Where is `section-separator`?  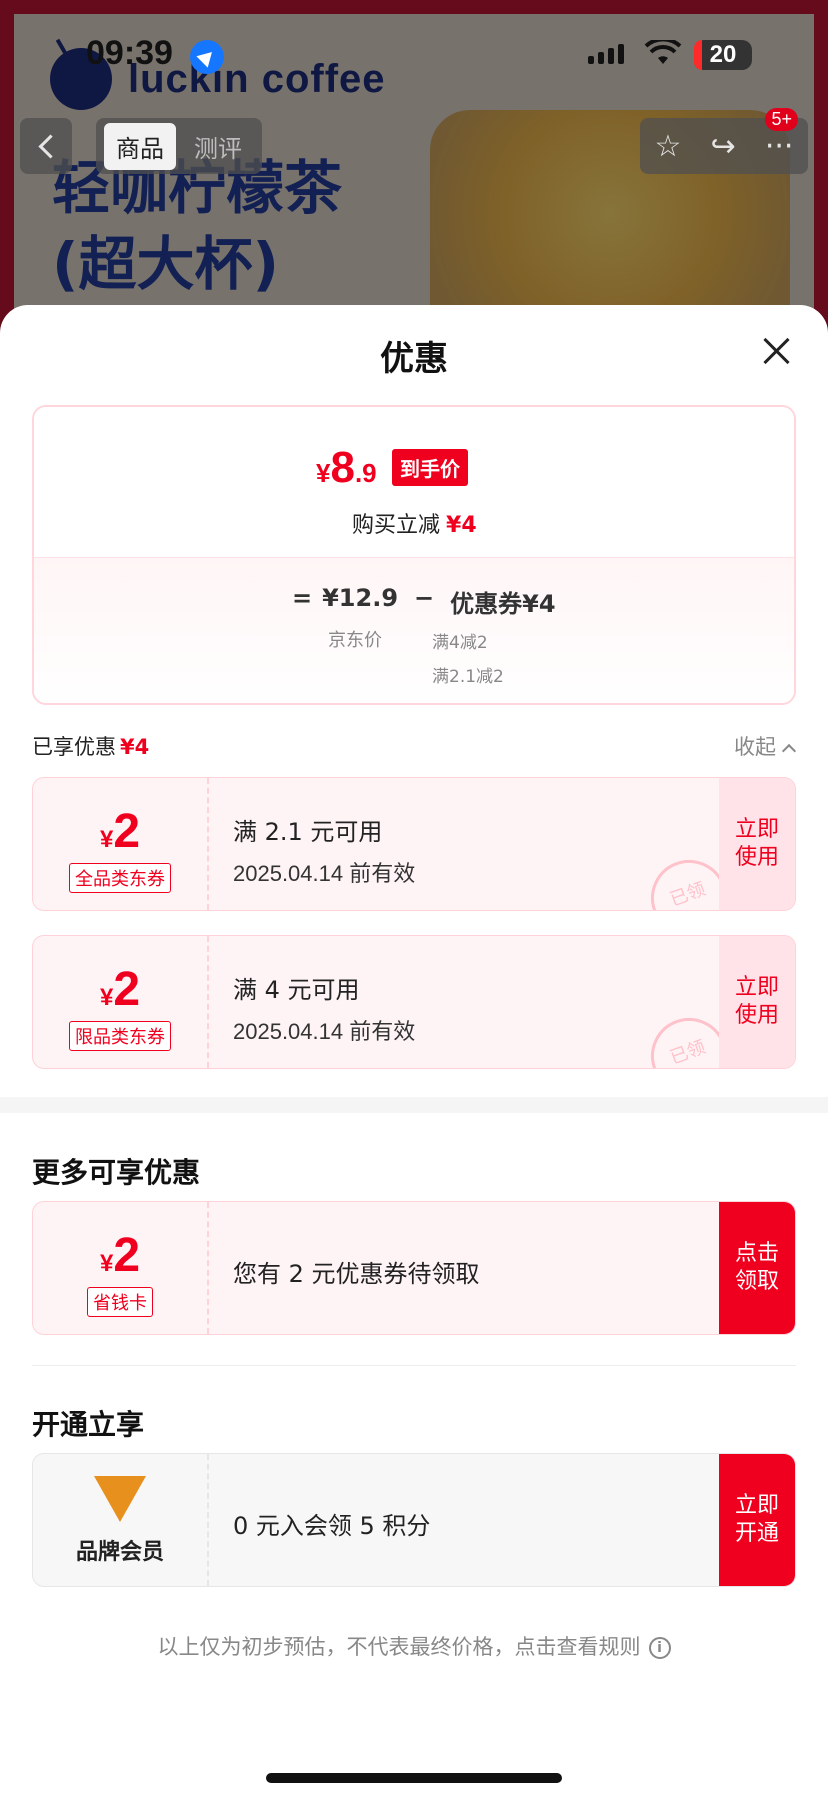
section-separator is located at coordinates (414, 1105).